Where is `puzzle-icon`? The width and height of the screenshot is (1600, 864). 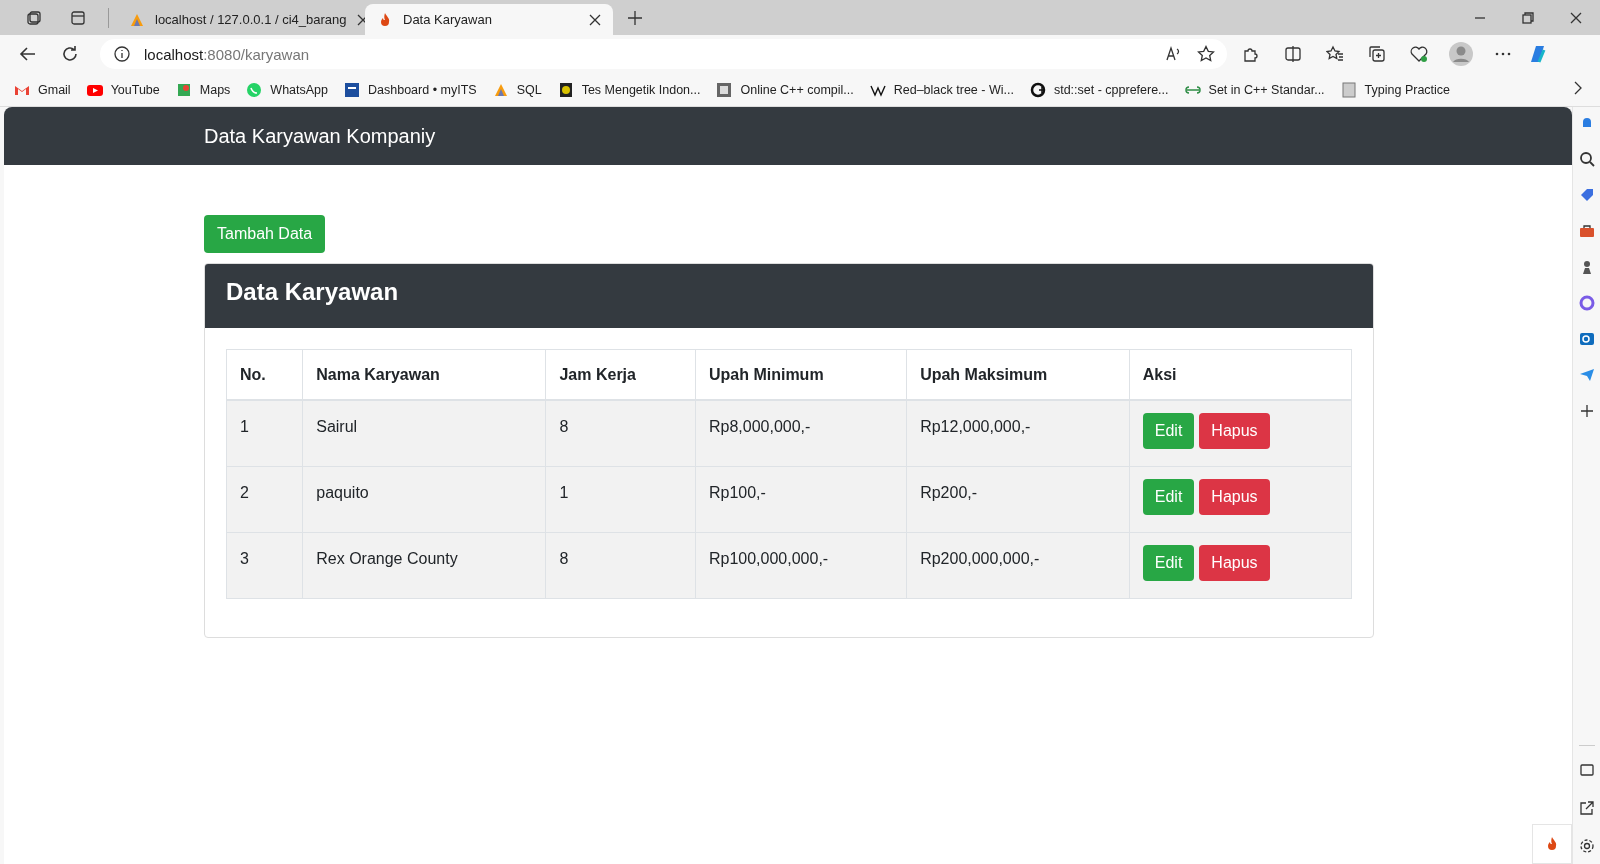
puzzle-icon is located at coordinates (1251, 54).